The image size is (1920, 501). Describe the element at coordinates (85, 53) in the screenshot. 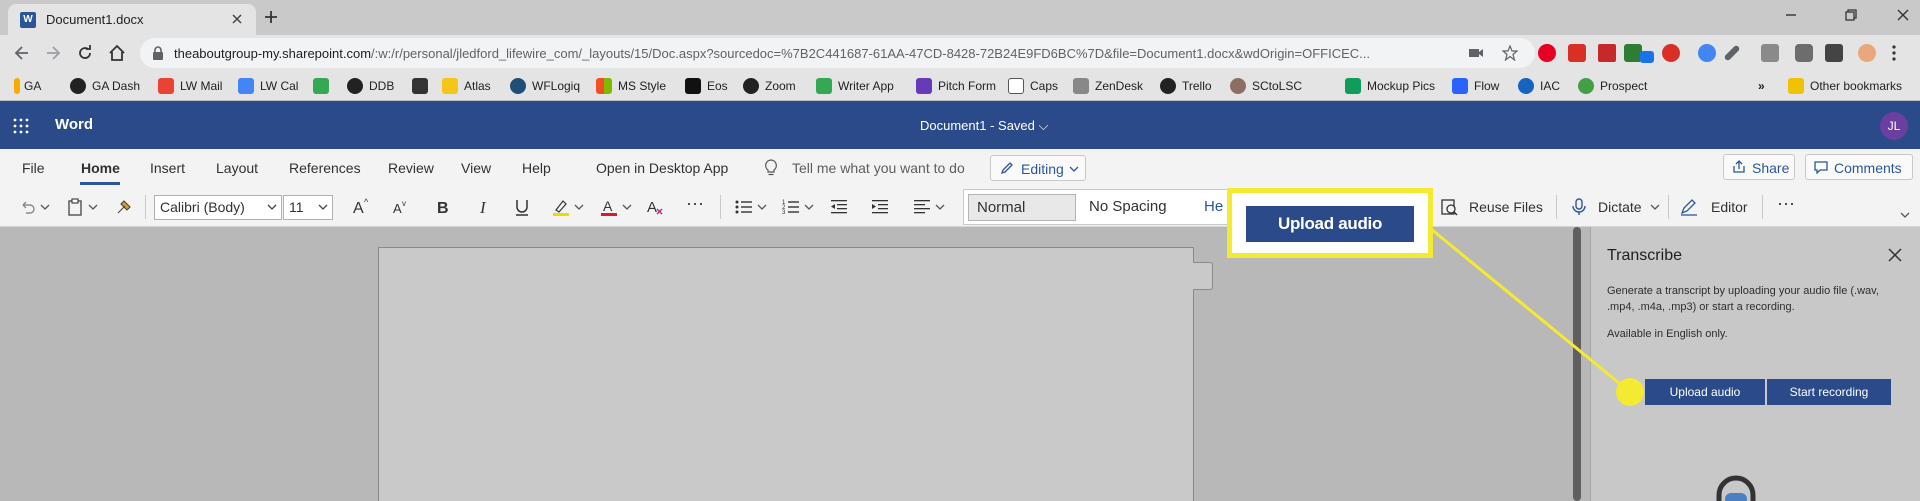

I see `reload-icon` at that location.